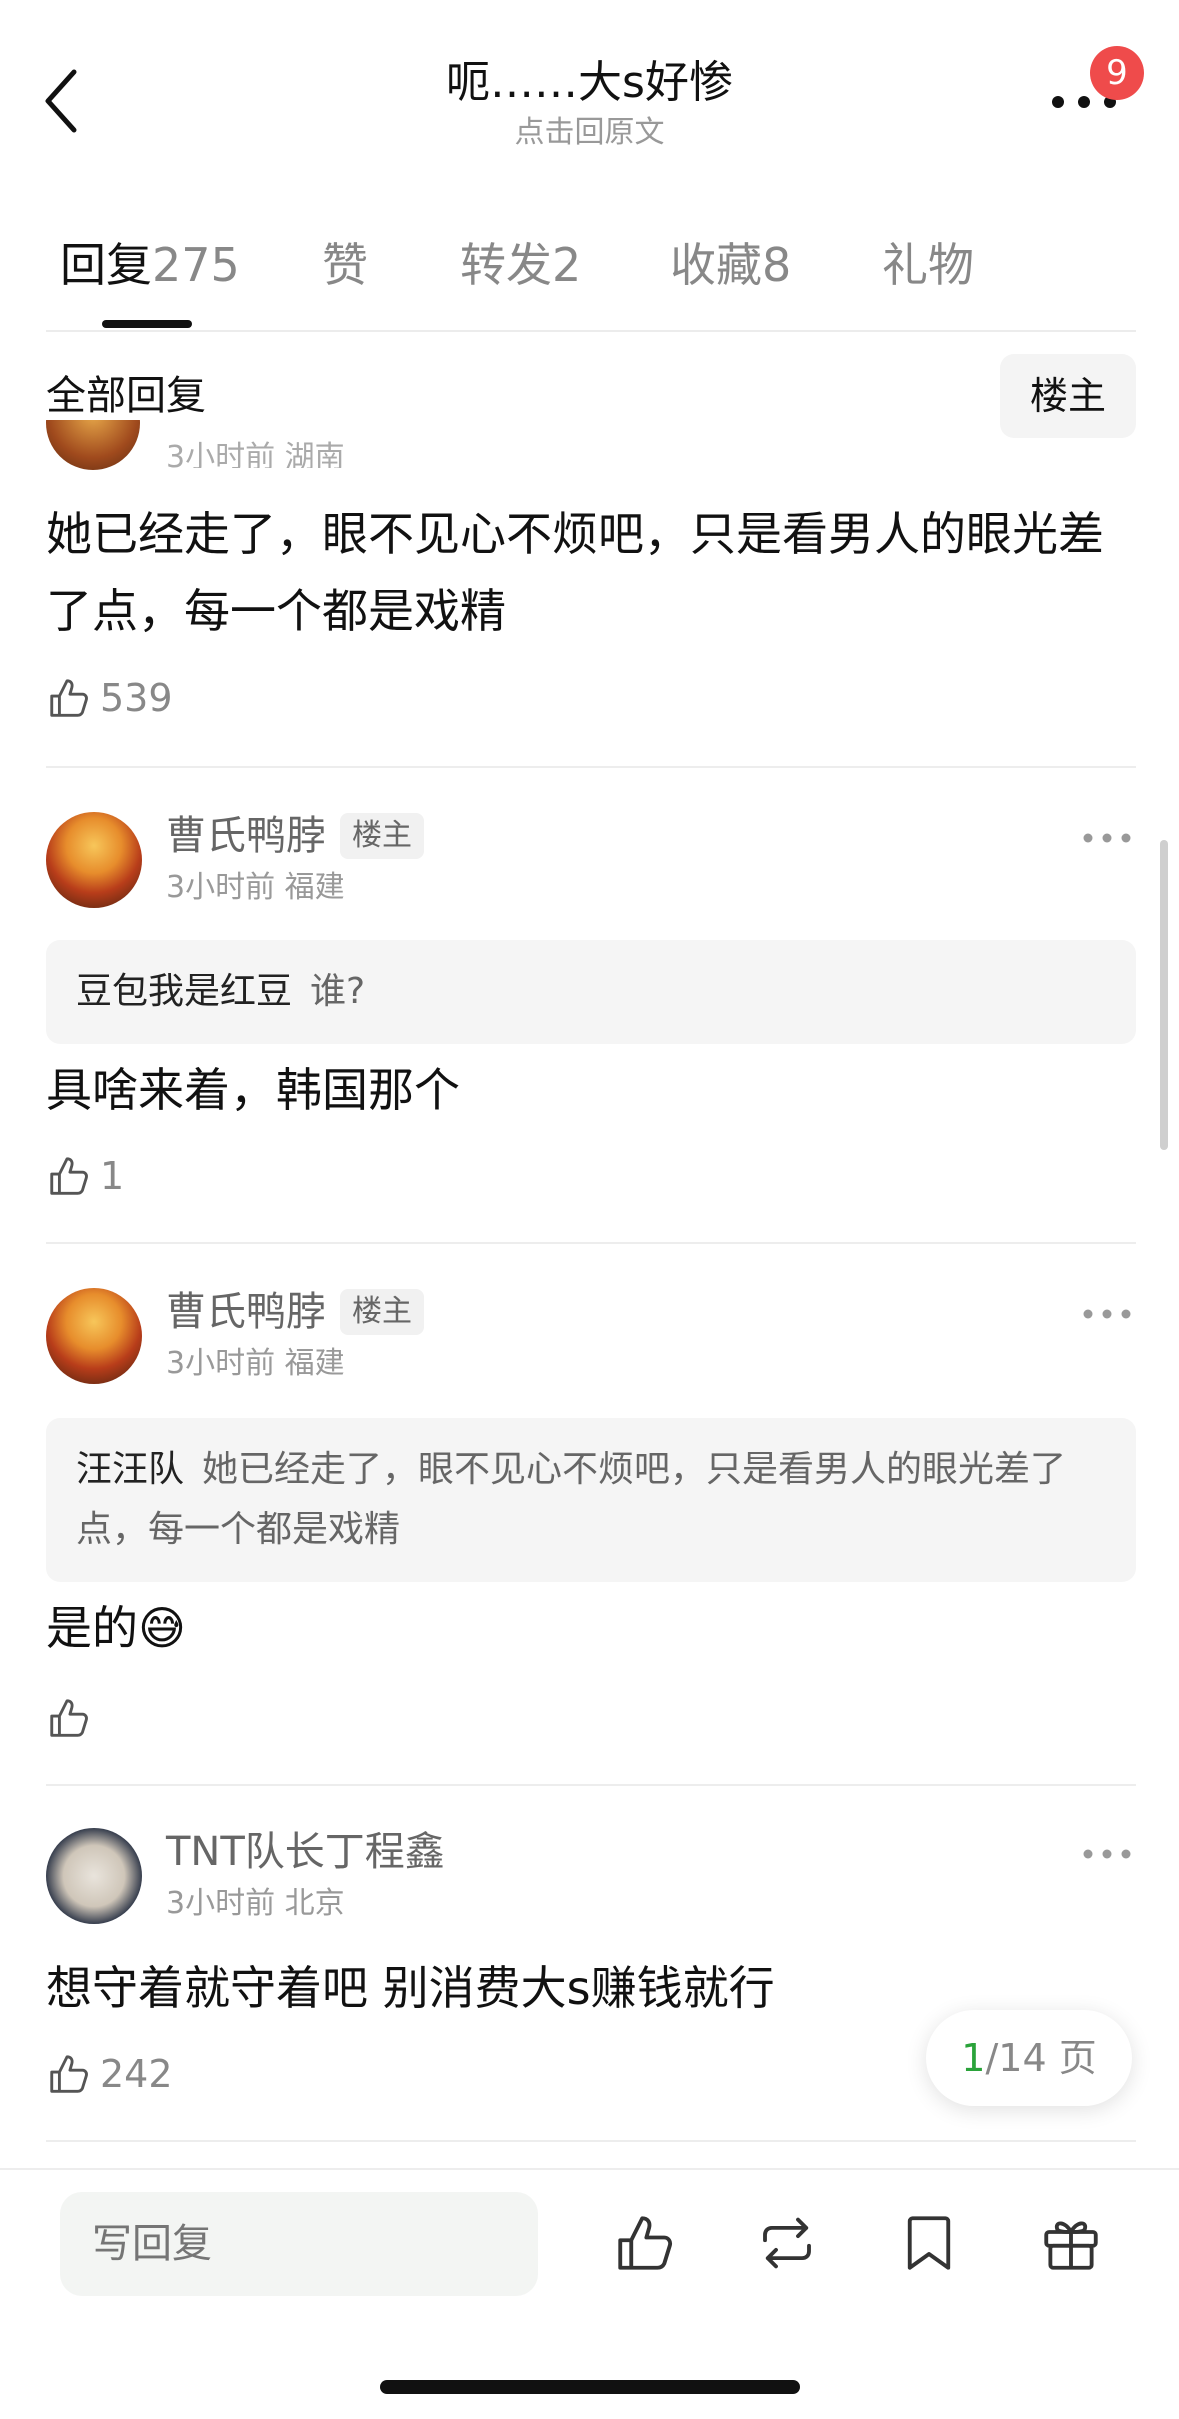 The image size is (1179, 2419). Describe the element at coordinates (136, 2074) in the screenshot. I see `like-count: 242` at that location.